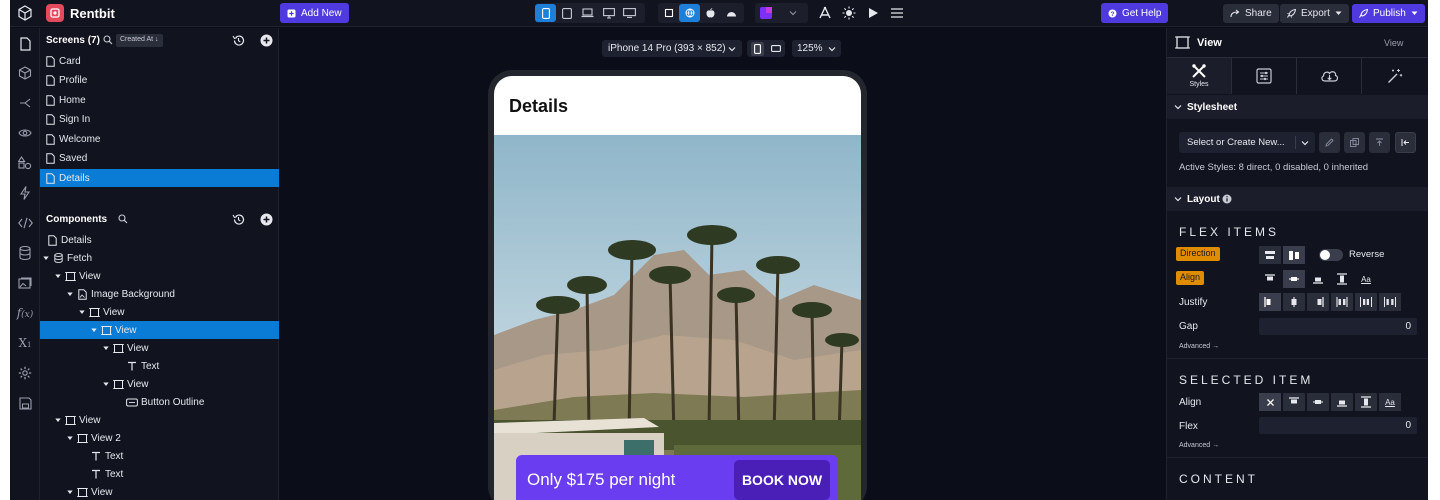  What do you see at coordinates (159, 81) in the screenshot?
I see `screen-item: Profile` at bounding box center [159, 81].